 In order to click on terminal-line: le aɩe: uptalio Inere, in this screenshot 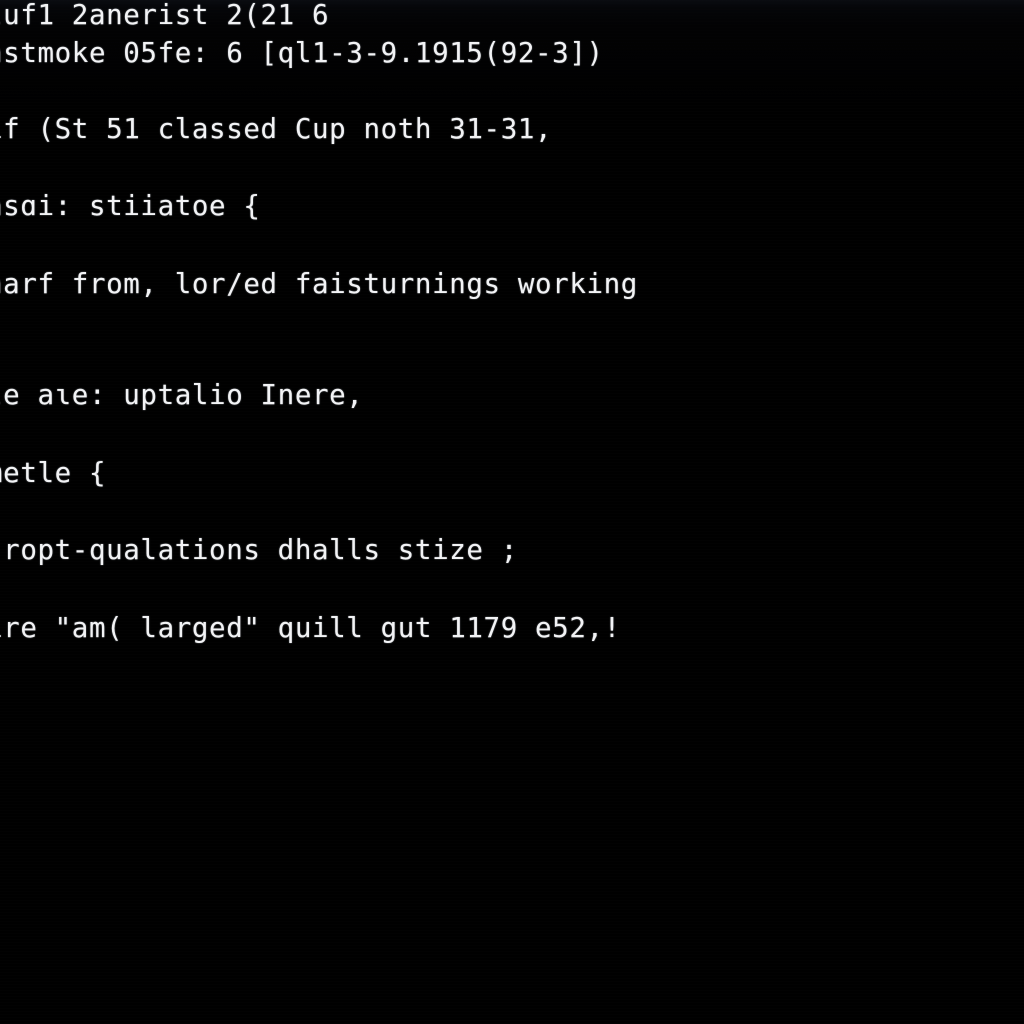, I will do `click(182, 395)`.